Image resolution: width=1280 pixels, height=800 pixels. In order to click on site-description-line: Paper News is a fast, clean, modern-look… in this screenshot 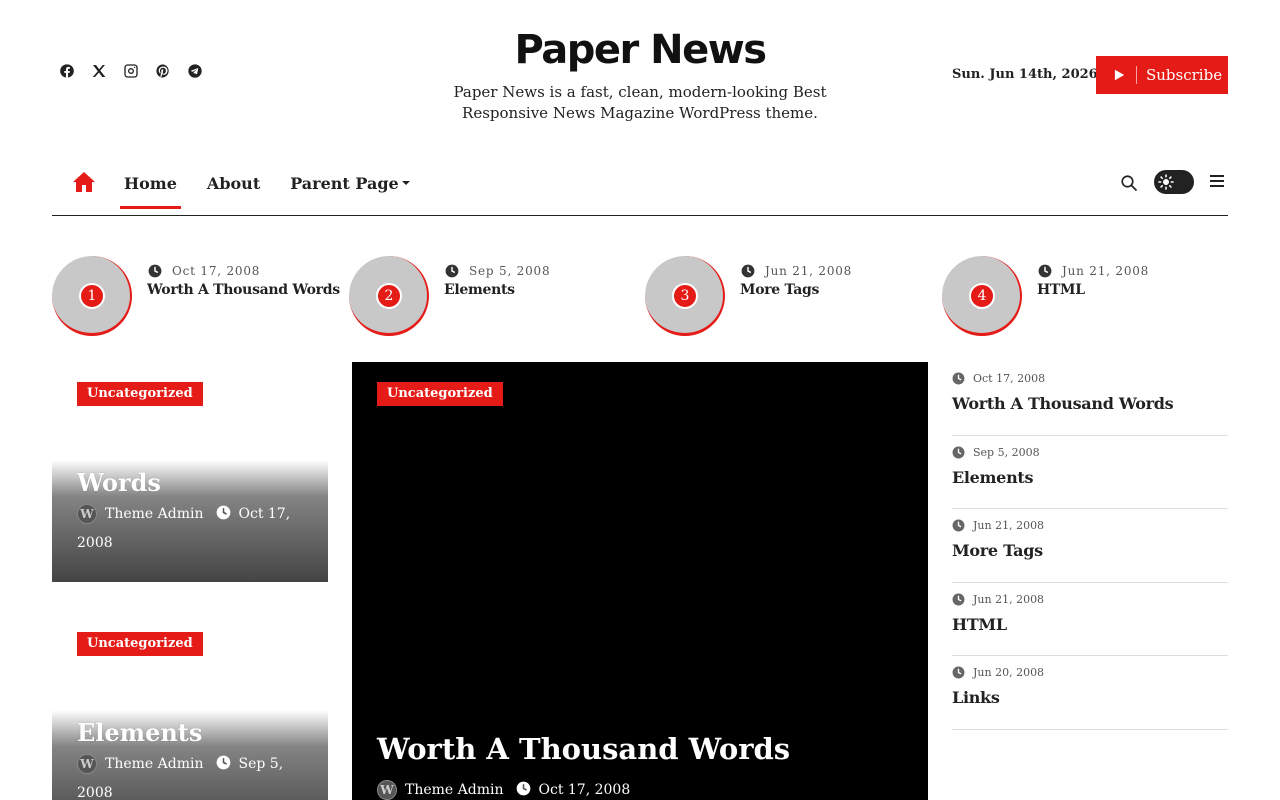, I will do `click(640, 92)`.